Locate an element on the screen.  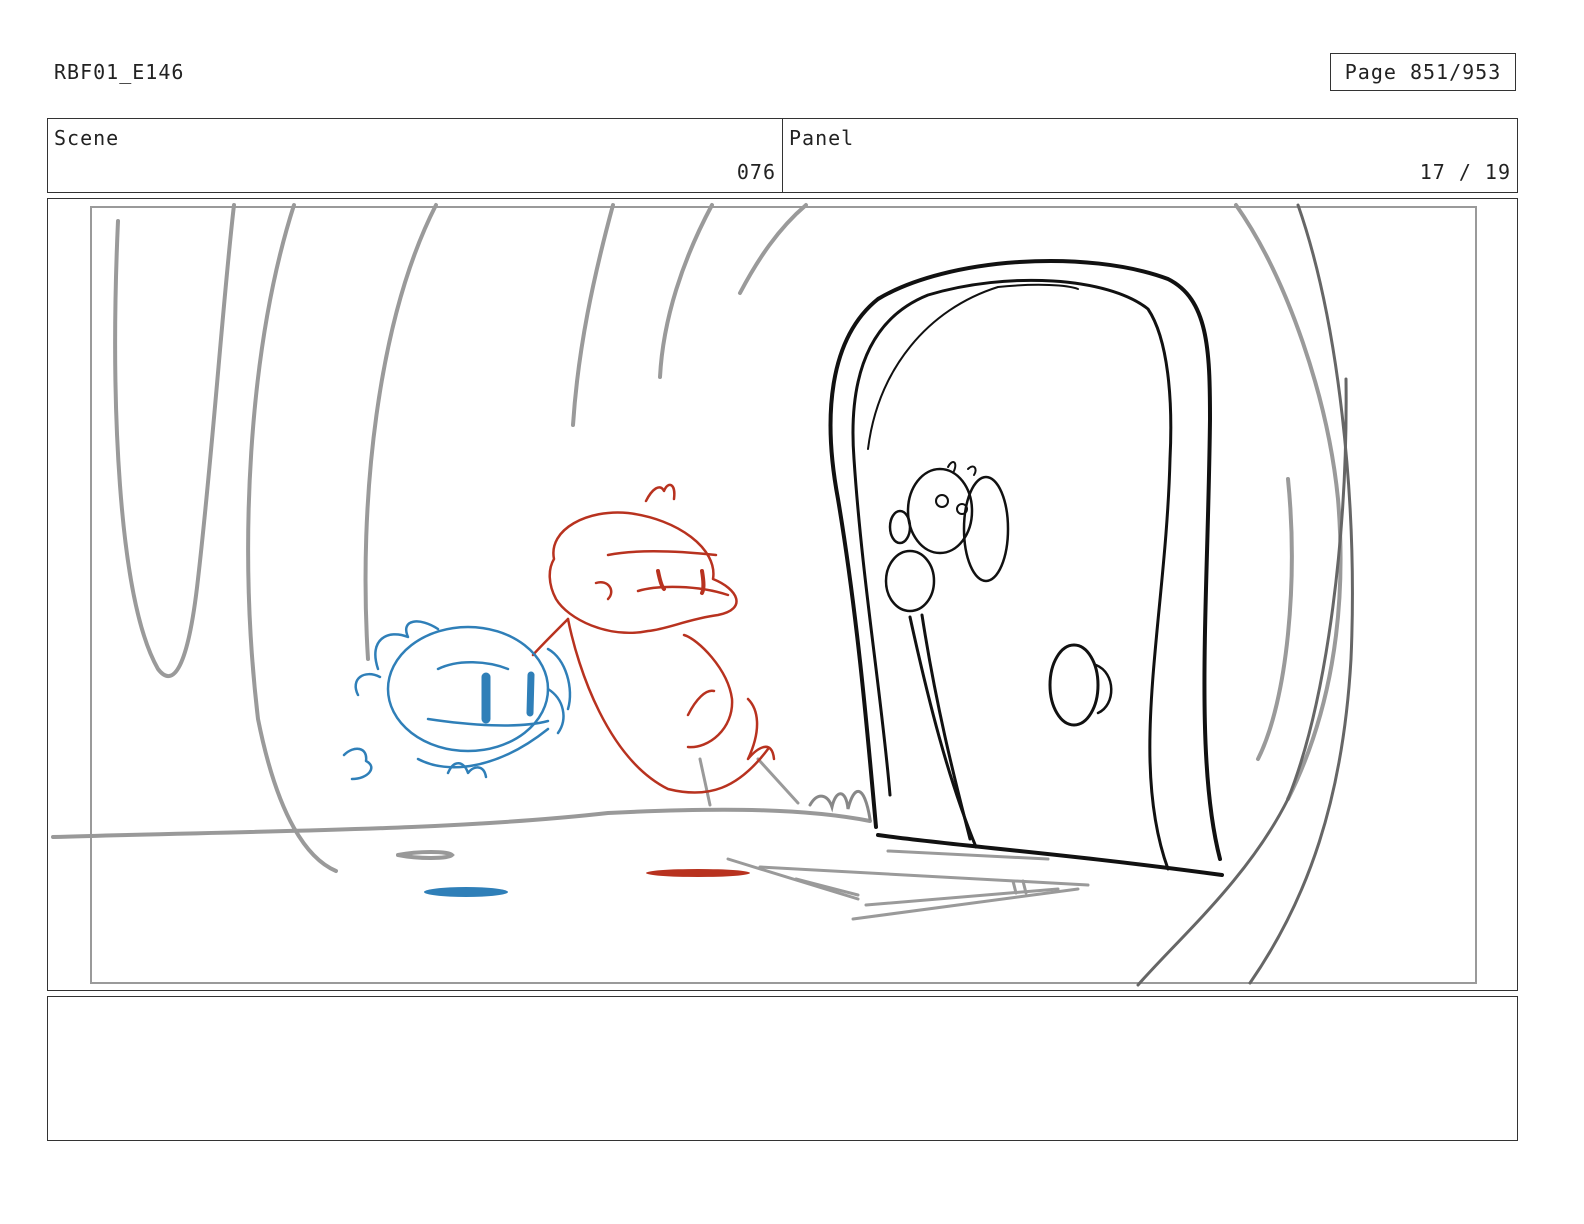
door-bottom is located at coordinates (1050, 855).